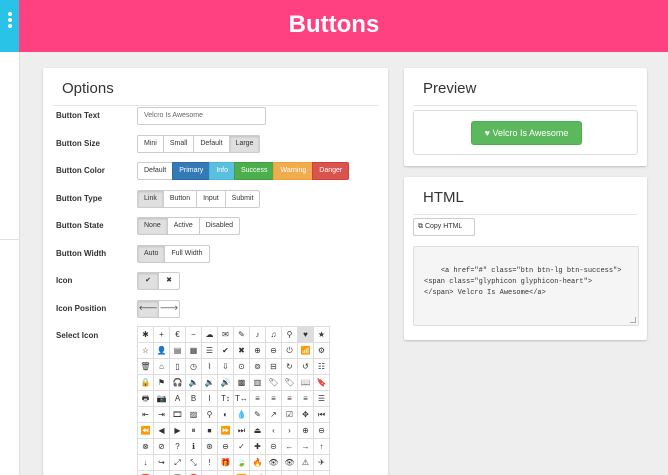  I want to click on icon-option: 👤, so click(162, 351).